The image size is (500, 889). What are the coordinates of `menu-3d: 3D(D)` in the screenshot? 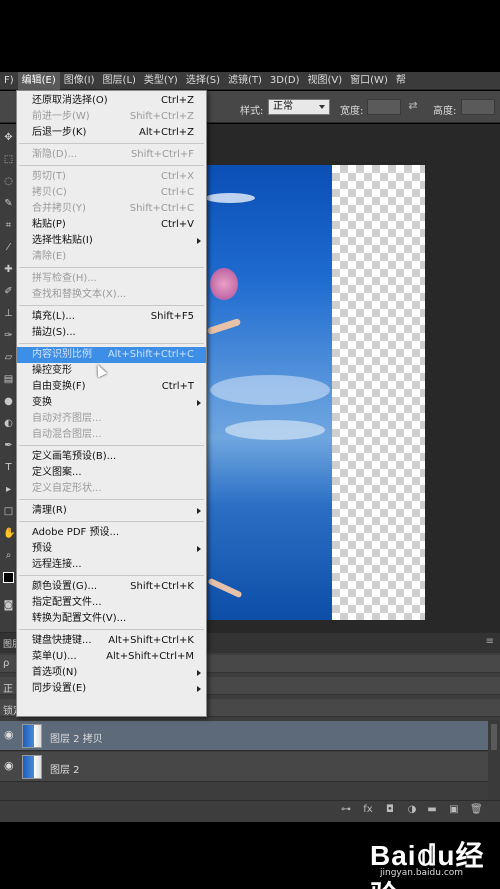 It's located at (285, 81).